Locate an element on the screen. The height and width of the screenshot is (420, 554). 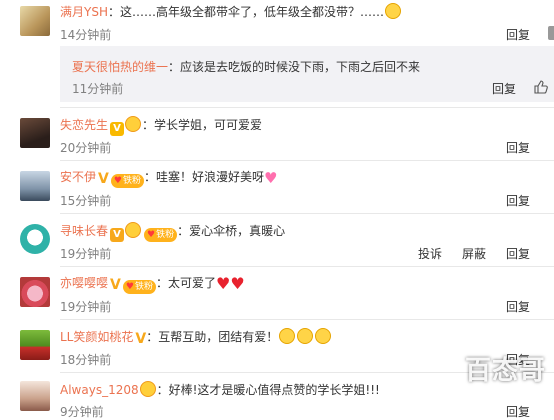
comment-text: 互帮互助，团结有爱！ is located at coordinates (218, 337).